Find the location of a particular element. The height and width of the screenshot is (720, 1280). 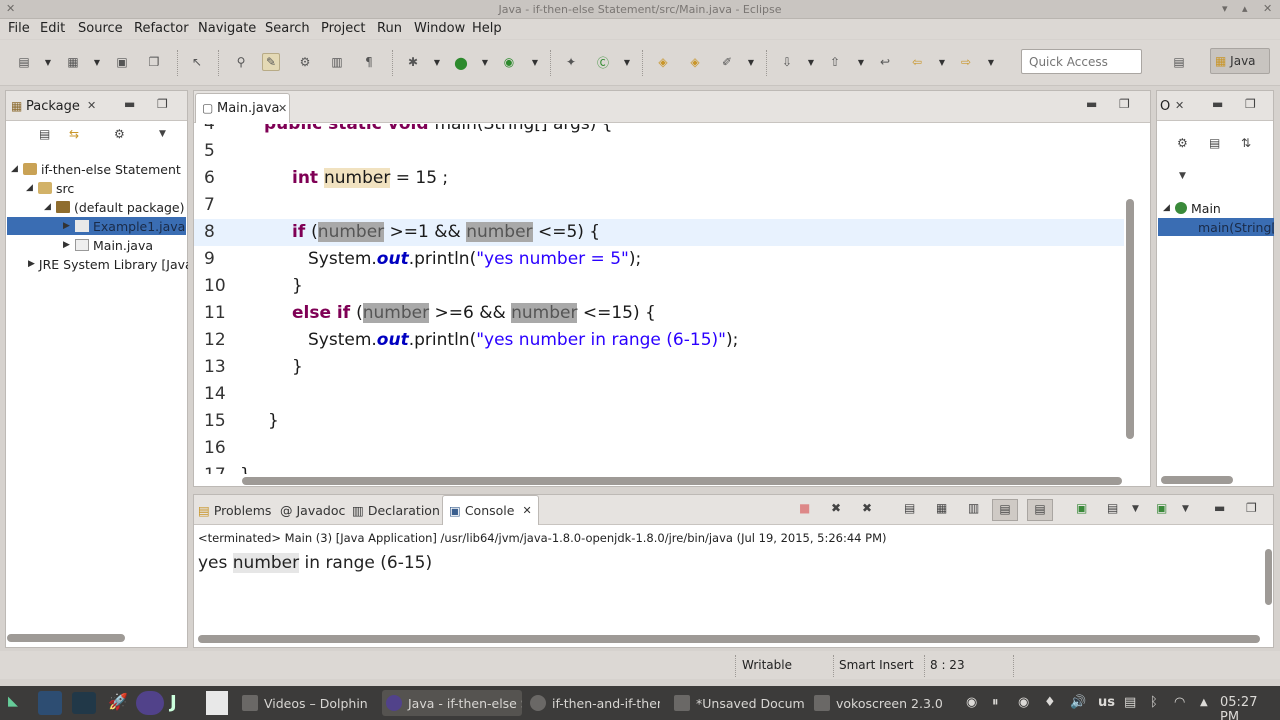

code-line: 15} is located at coordinates (659, 421).